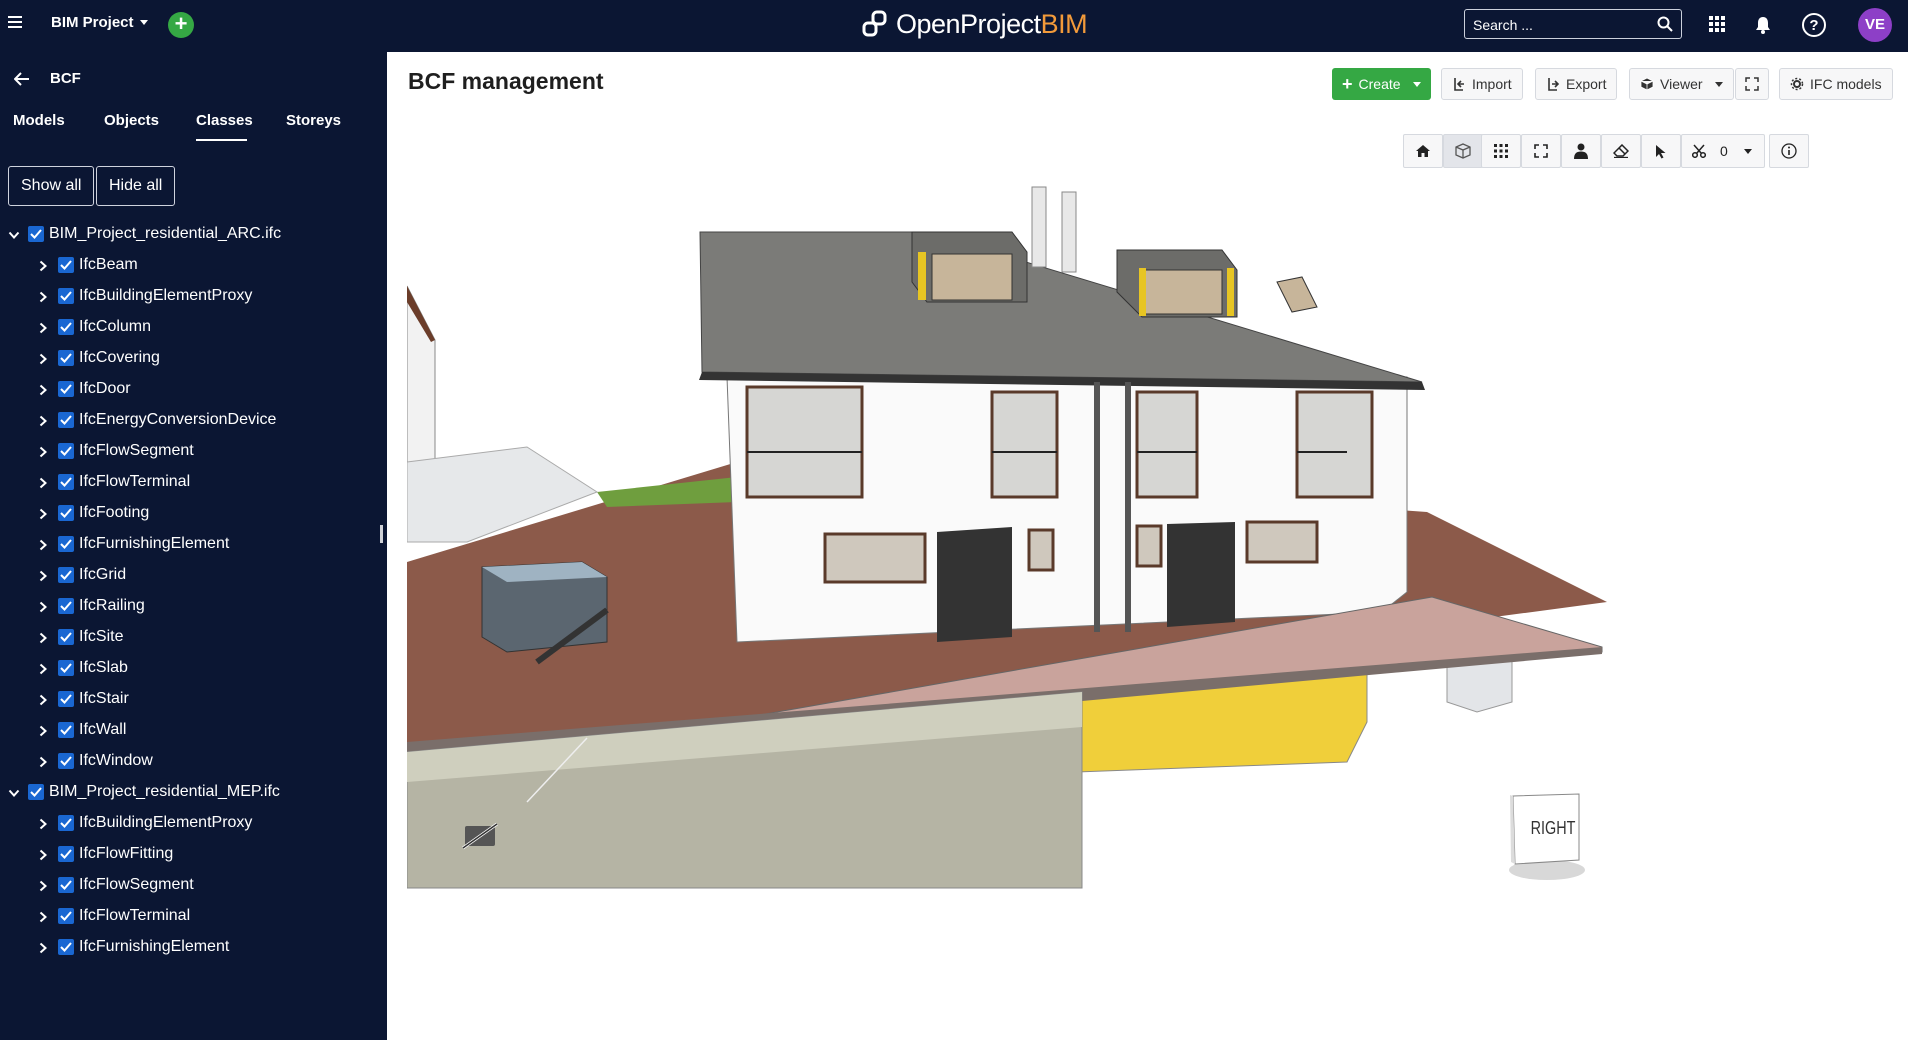 This screenshot has height=1040, width=1908. Describe the element at coordinates (181, 25) in the screenshot. I see `add-button: +` at that location.